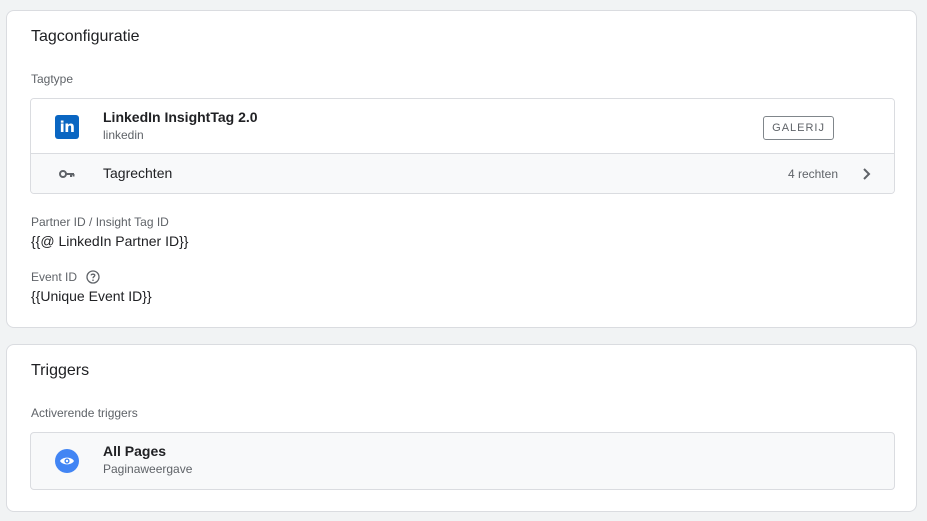  Describe the element at coordinates (60, 370) in the screenshot. I see `triggers-title: Triggers` at that location.